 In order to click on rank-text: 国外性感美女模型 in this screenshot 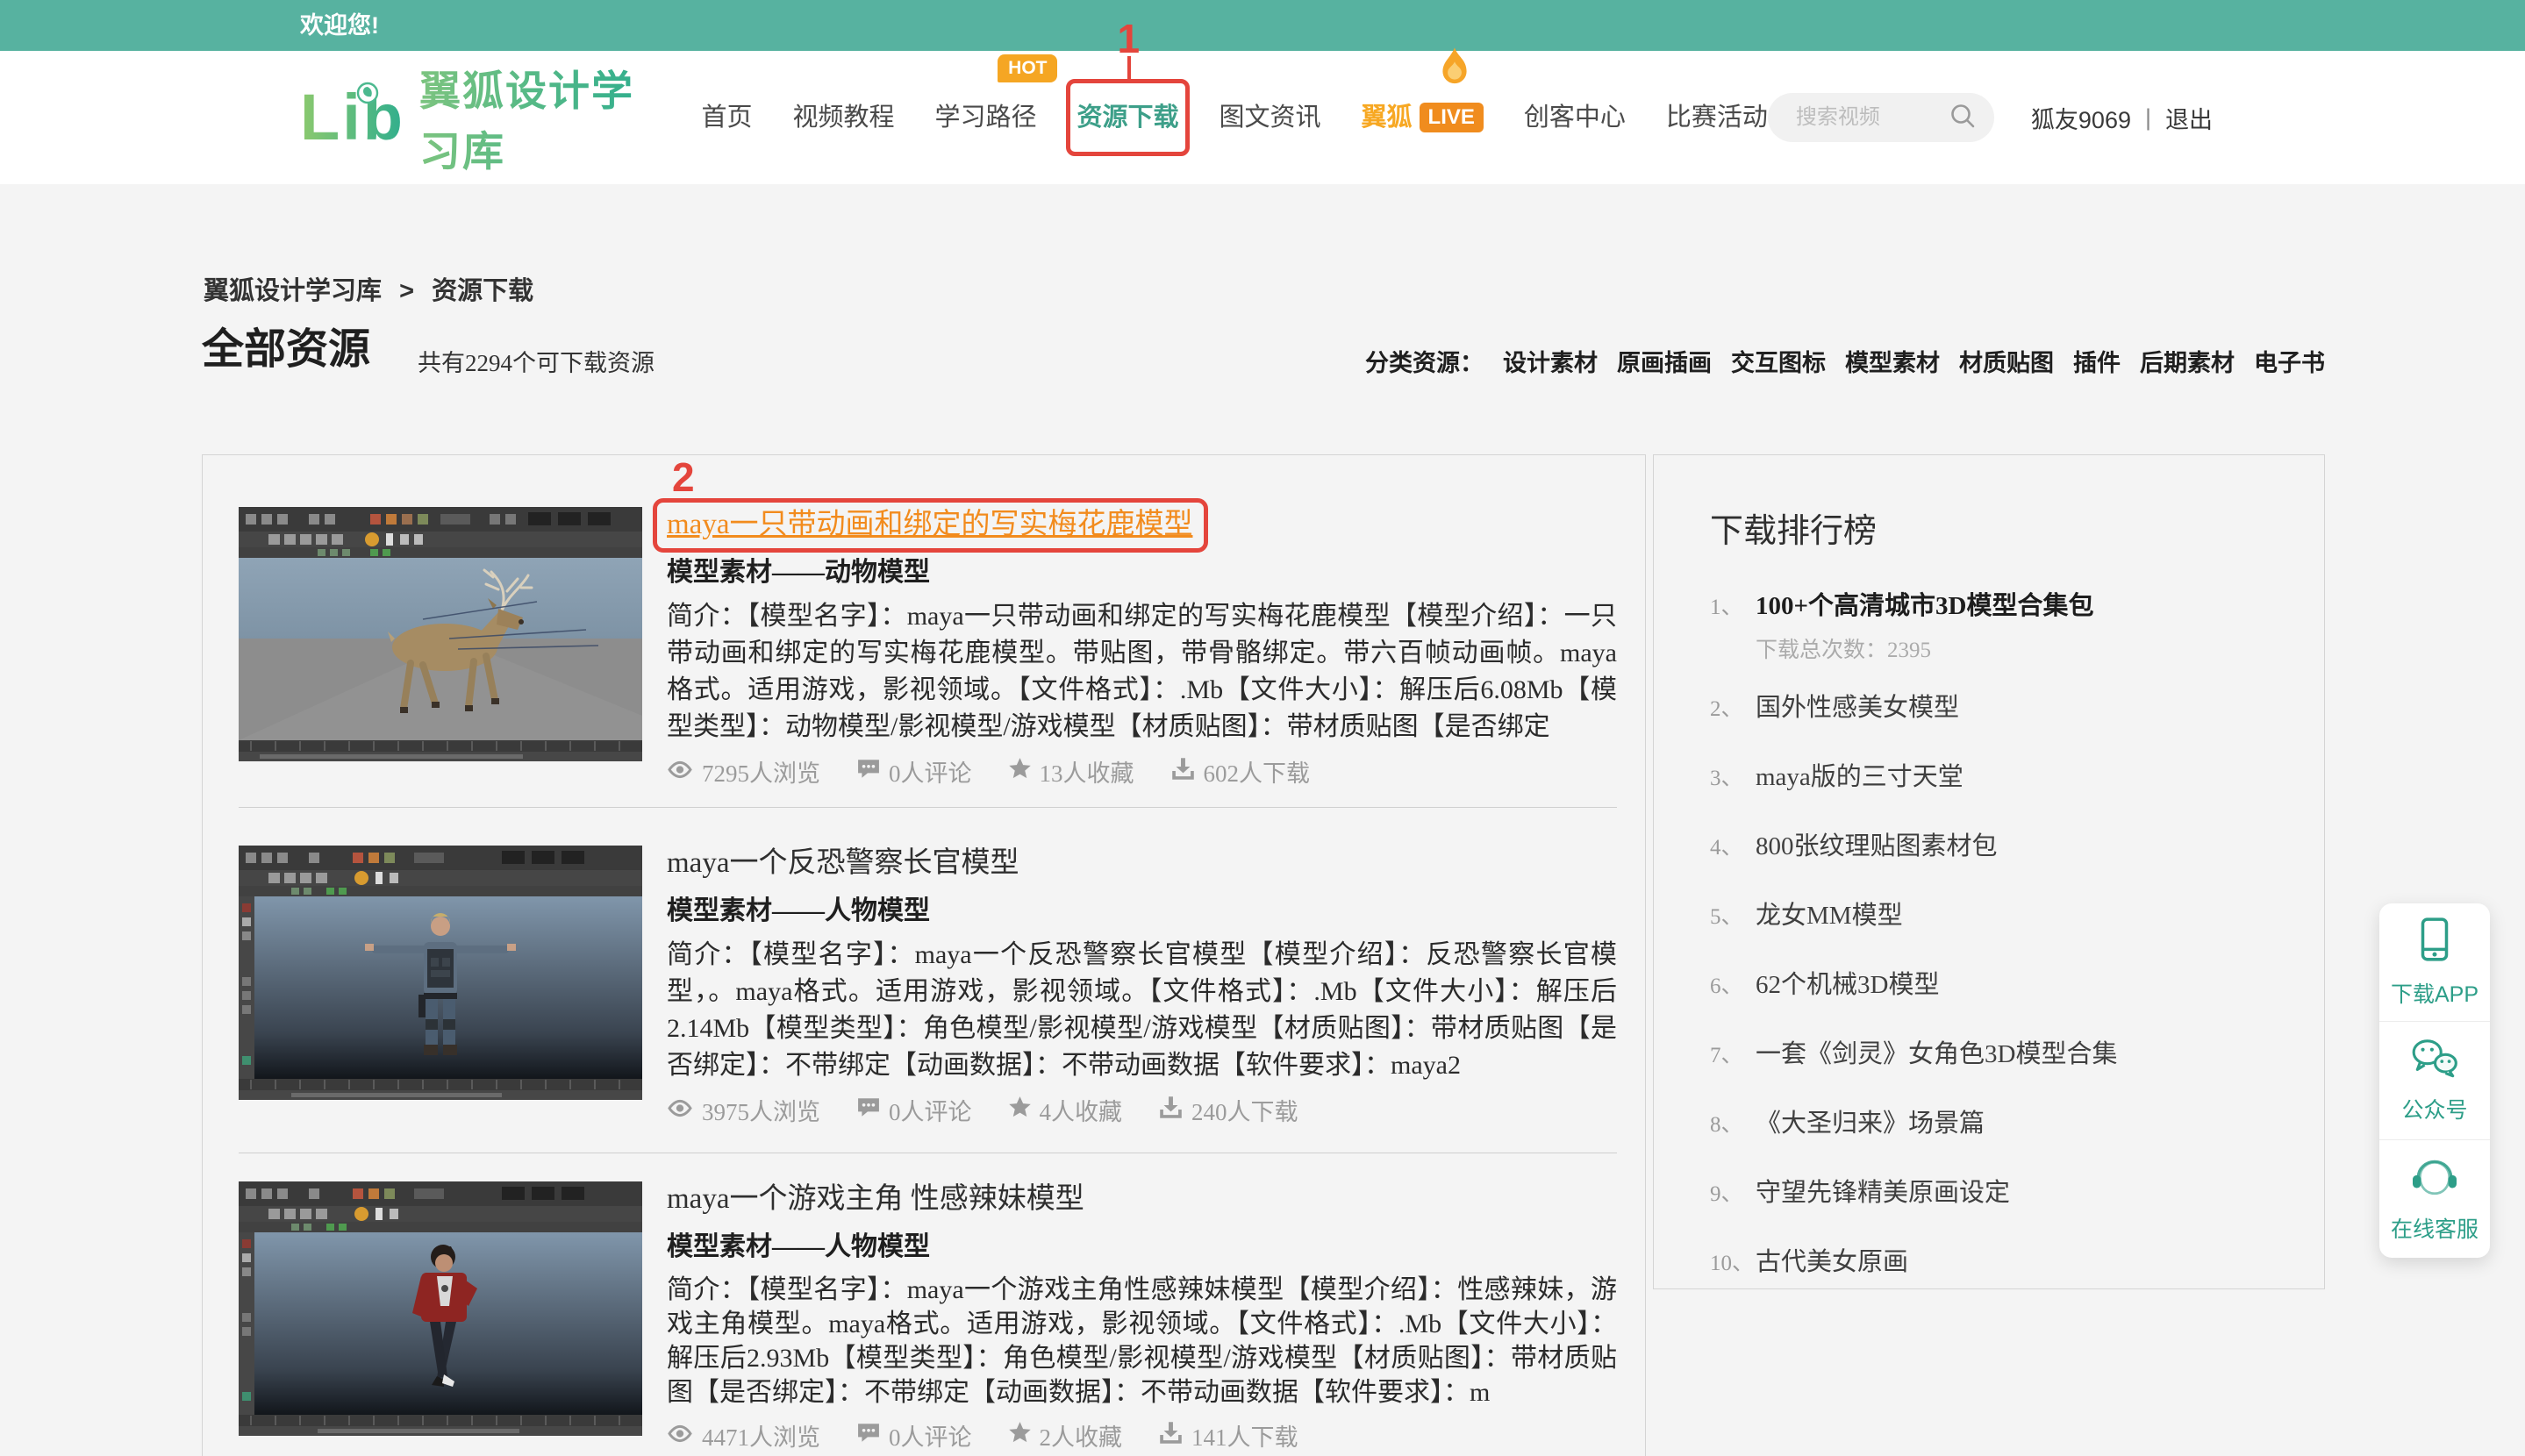, I will do `click(1857, 707)`.